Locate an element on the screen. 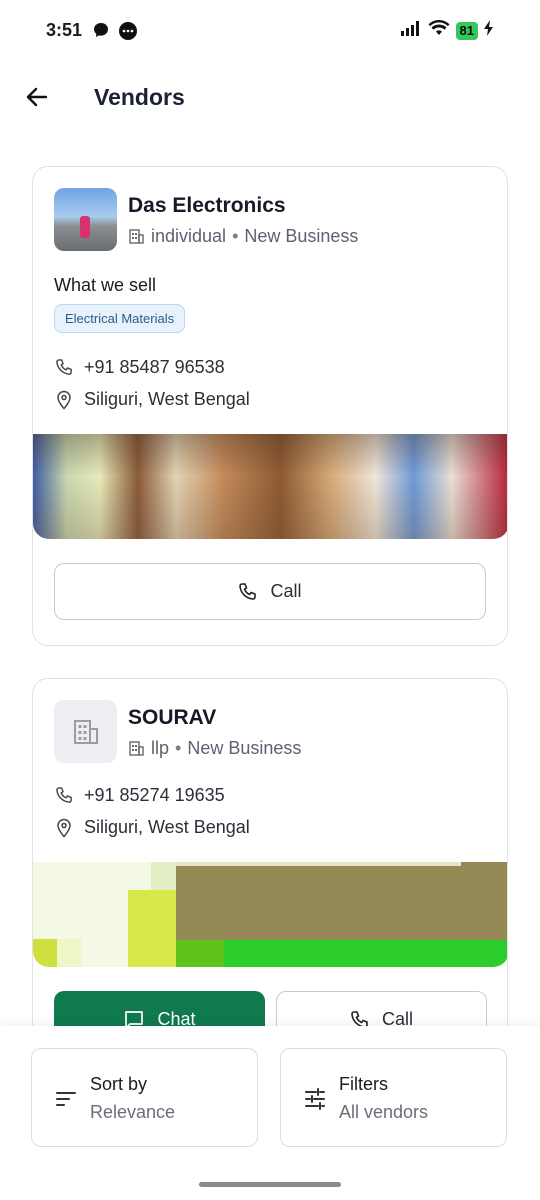  notification-icons is located at coordinates (114, 30).